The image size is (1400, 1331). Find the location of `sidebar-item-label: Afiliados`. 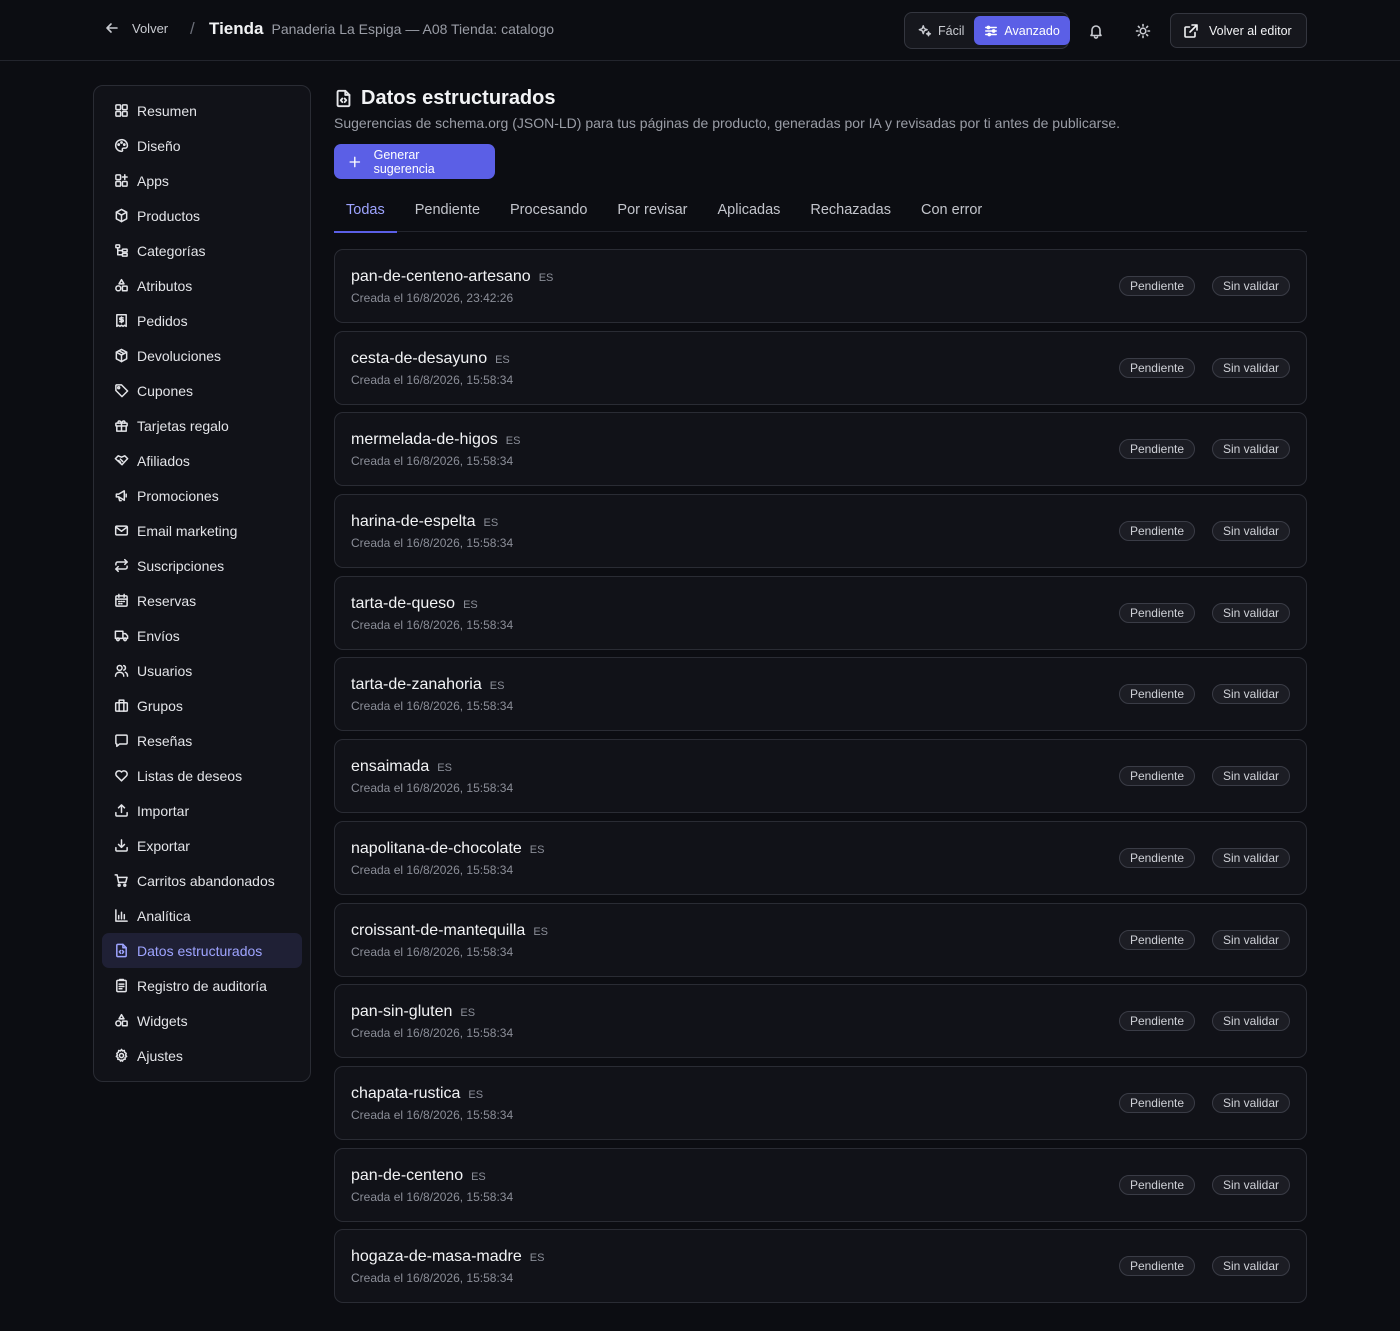

sidebar-item-label: Afiliados is located at coordinates (163, 460).